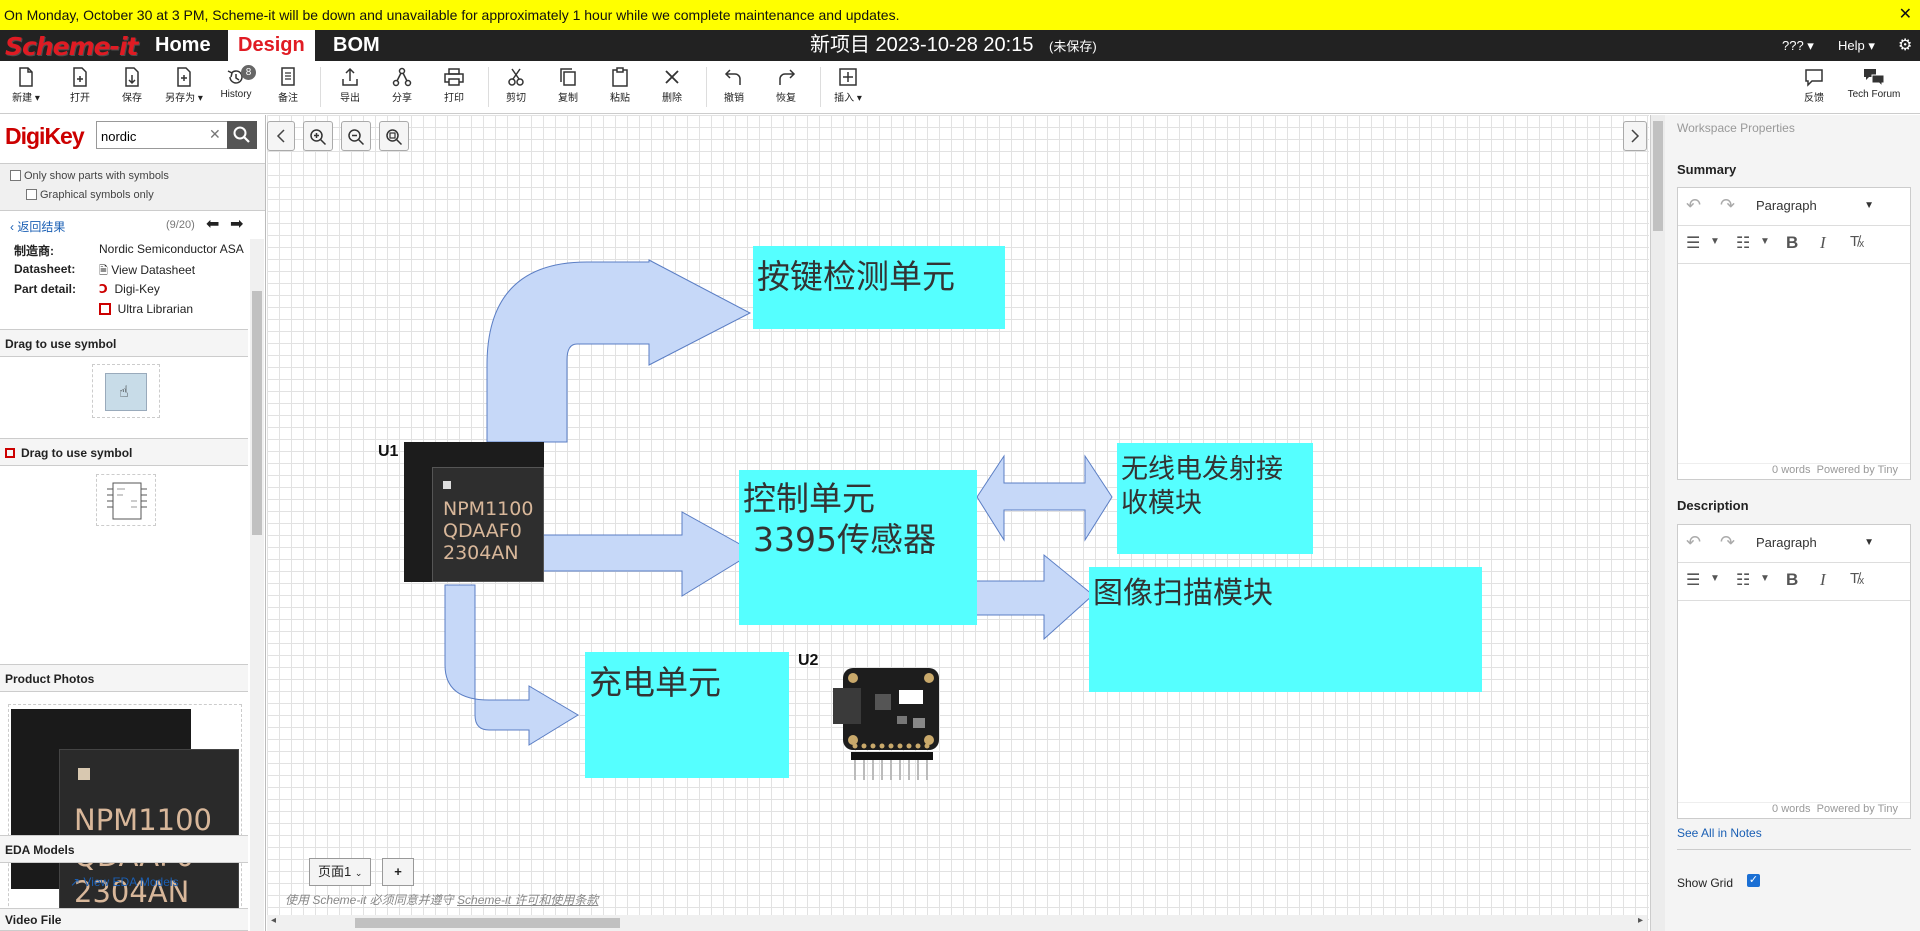  I want to click on scroll-left-icon: ◂, so click(273, 920).